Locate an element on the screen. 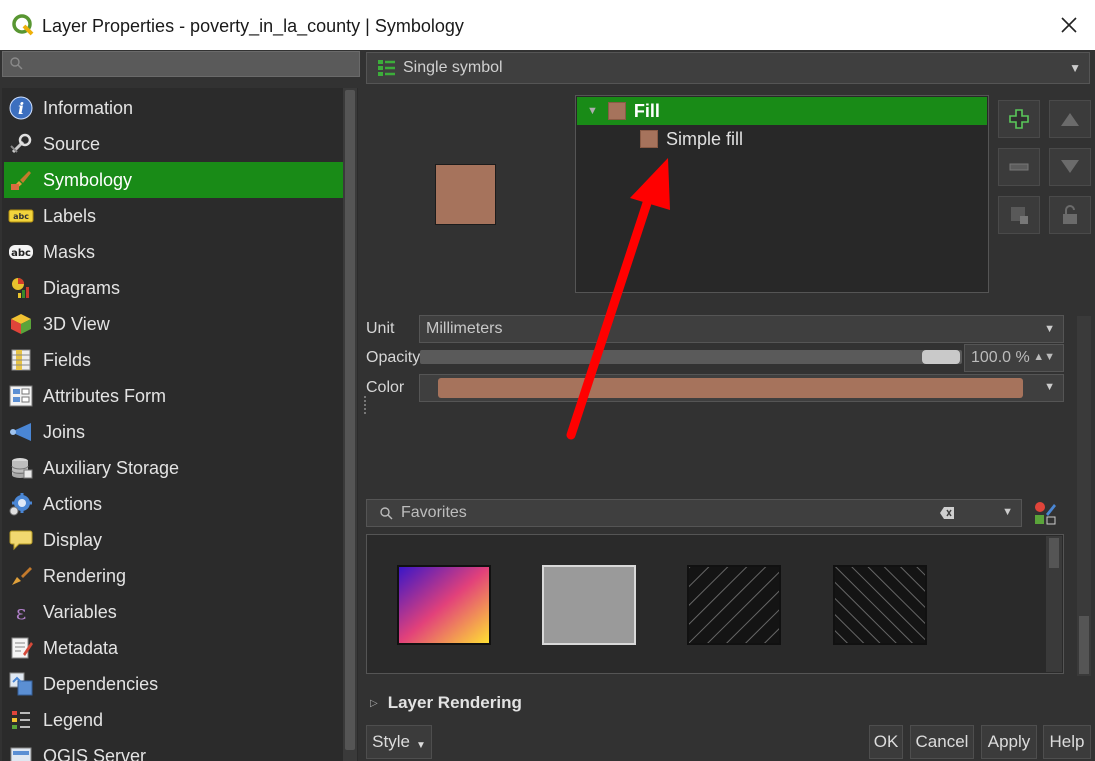  sidebar-item-joins: Joins is located at coordinates (174, 432).